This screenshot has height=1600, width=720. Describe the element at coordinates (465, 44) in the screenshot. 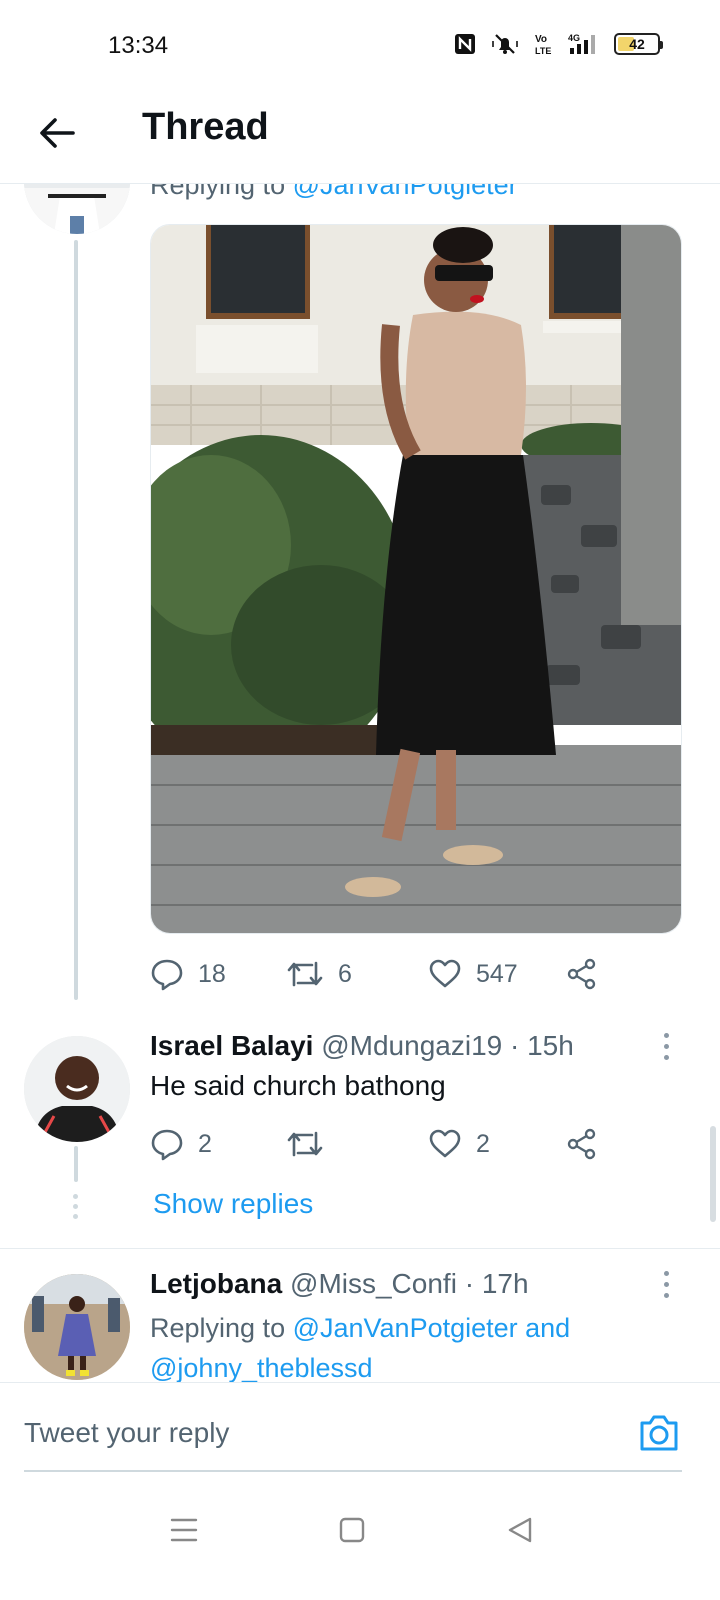

I see `nfc-icon` at that location.